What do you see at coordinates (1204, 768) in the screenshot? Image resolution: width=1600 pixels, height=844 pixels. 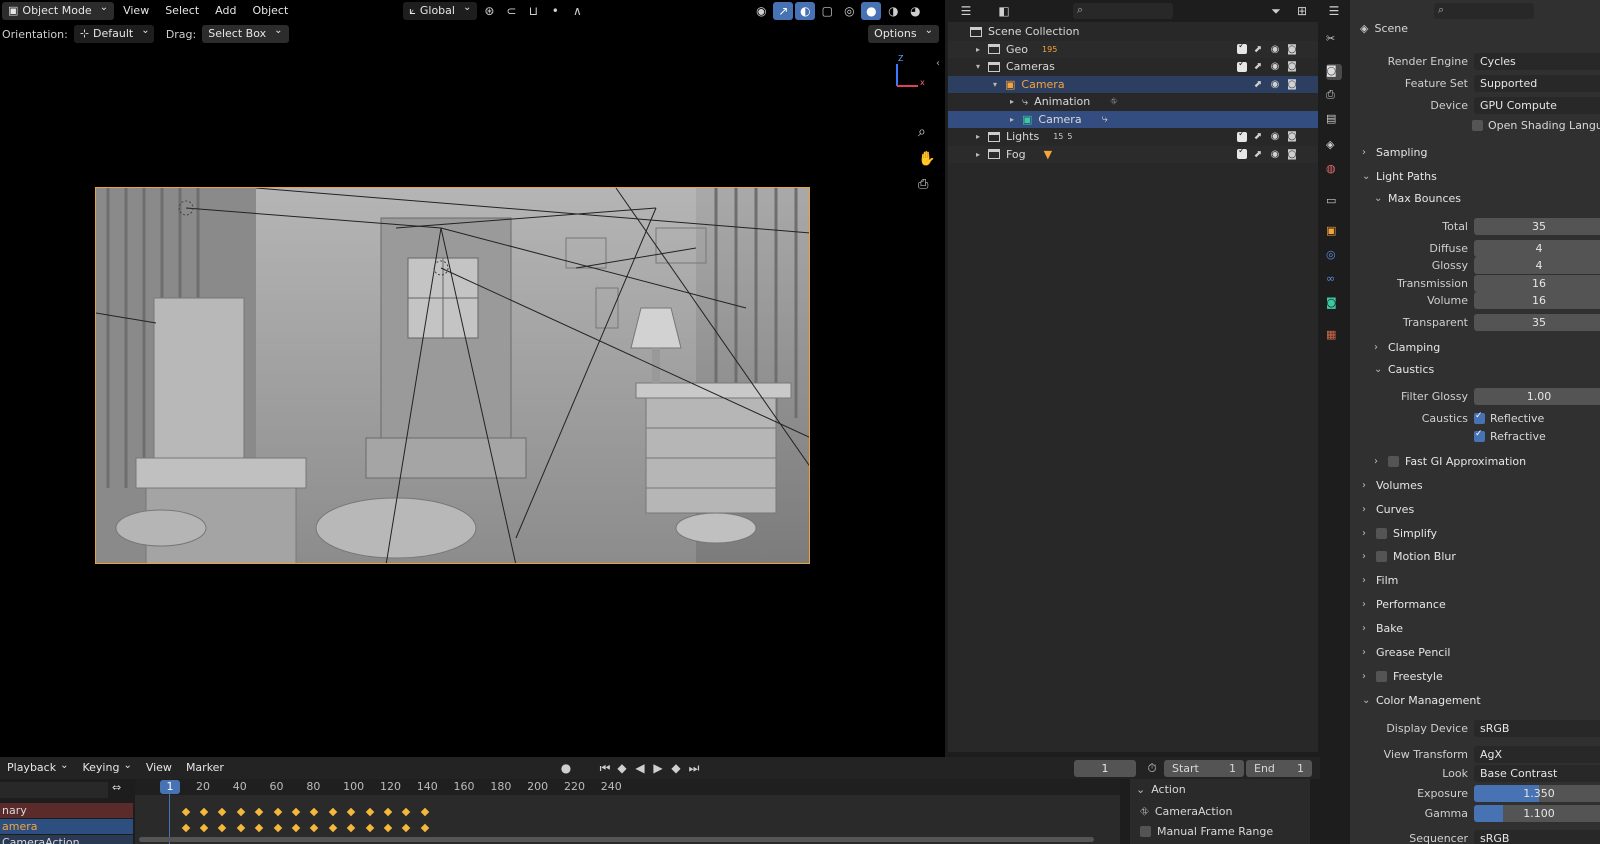 I see `start-field: Start 1` at bounding box center [1204, 768].